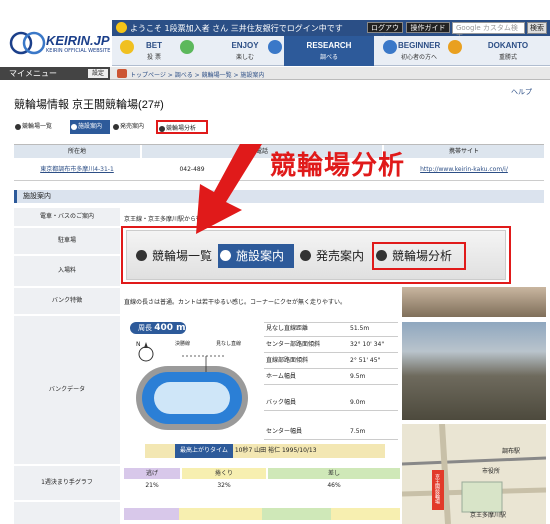 This screenshot has width=550, height=524. Describe the element at coordinates (67, 241) in the screenshot. I see `row-label-parking: 駐車場` at that location.